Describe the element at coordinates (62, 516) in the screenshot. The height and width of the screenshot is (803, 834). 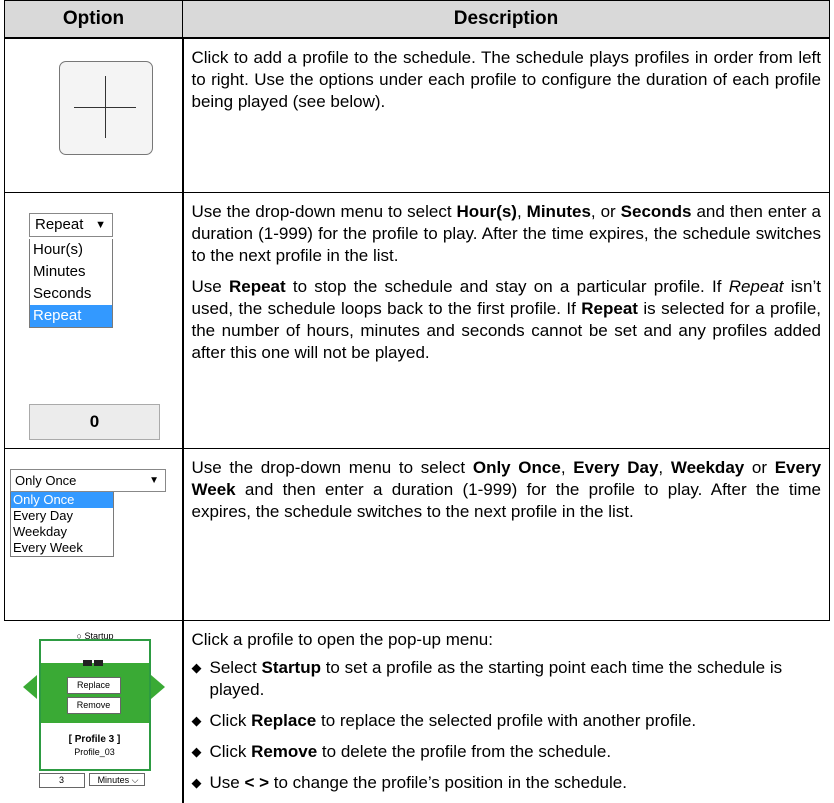
I see `dropdown-option: Every Day` at that location.